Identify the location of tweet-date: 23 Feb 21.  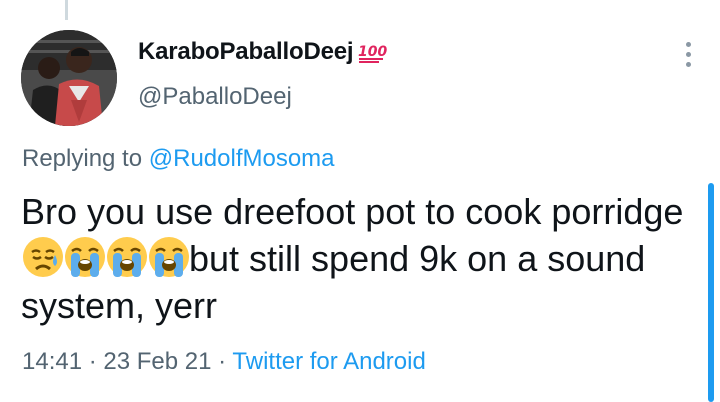
(157, 361).